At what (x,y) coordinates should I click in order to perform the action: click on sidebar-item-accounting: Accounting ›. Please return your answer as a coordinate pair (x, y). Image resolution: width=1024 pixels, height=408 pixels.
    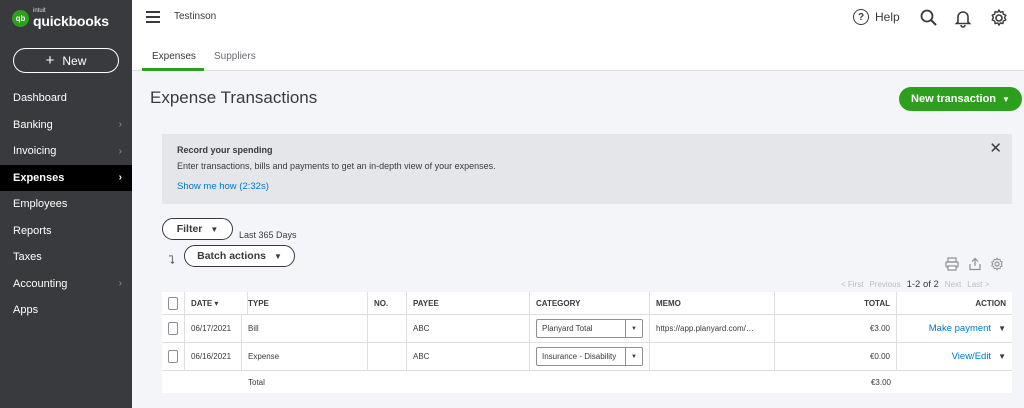
    Looking at the image, I should click on (66, 284).